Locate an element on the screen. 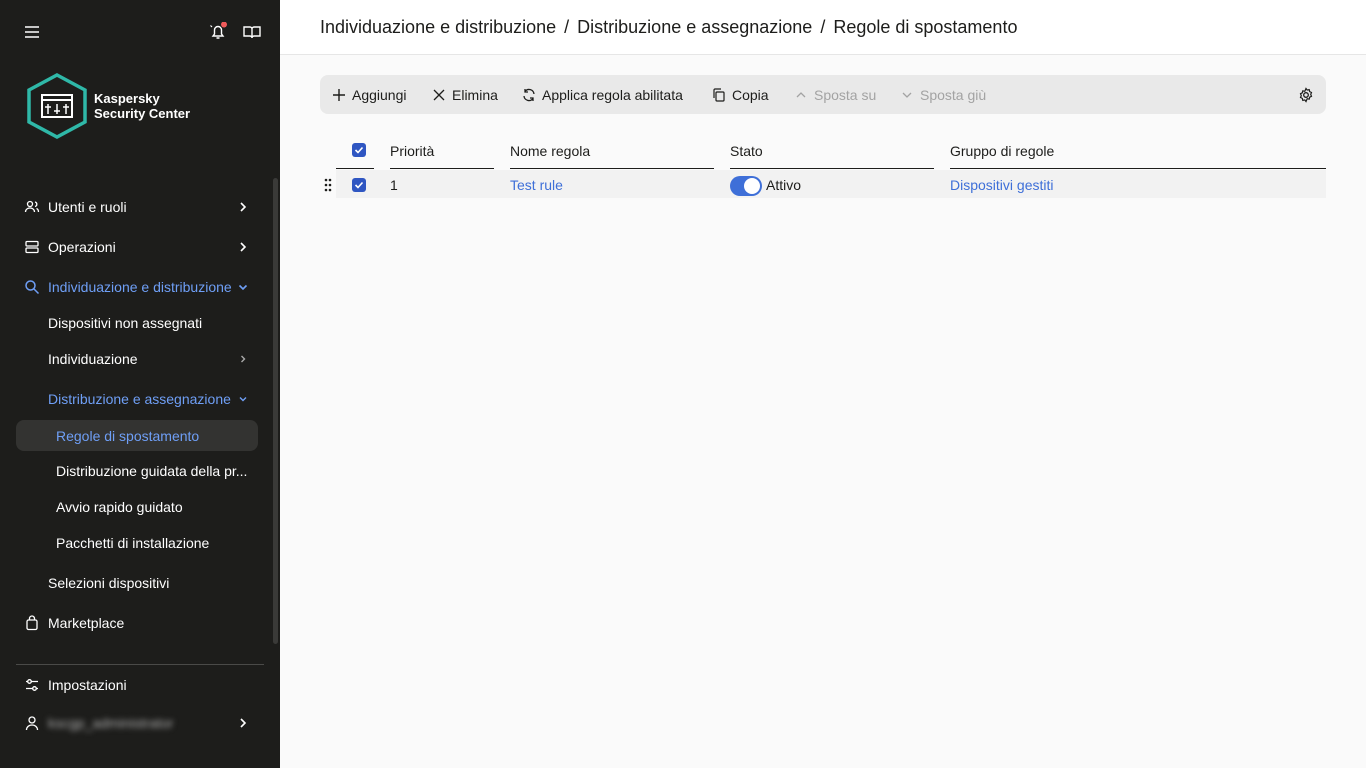  sidebar-divider is located at coordinates (140, 664).